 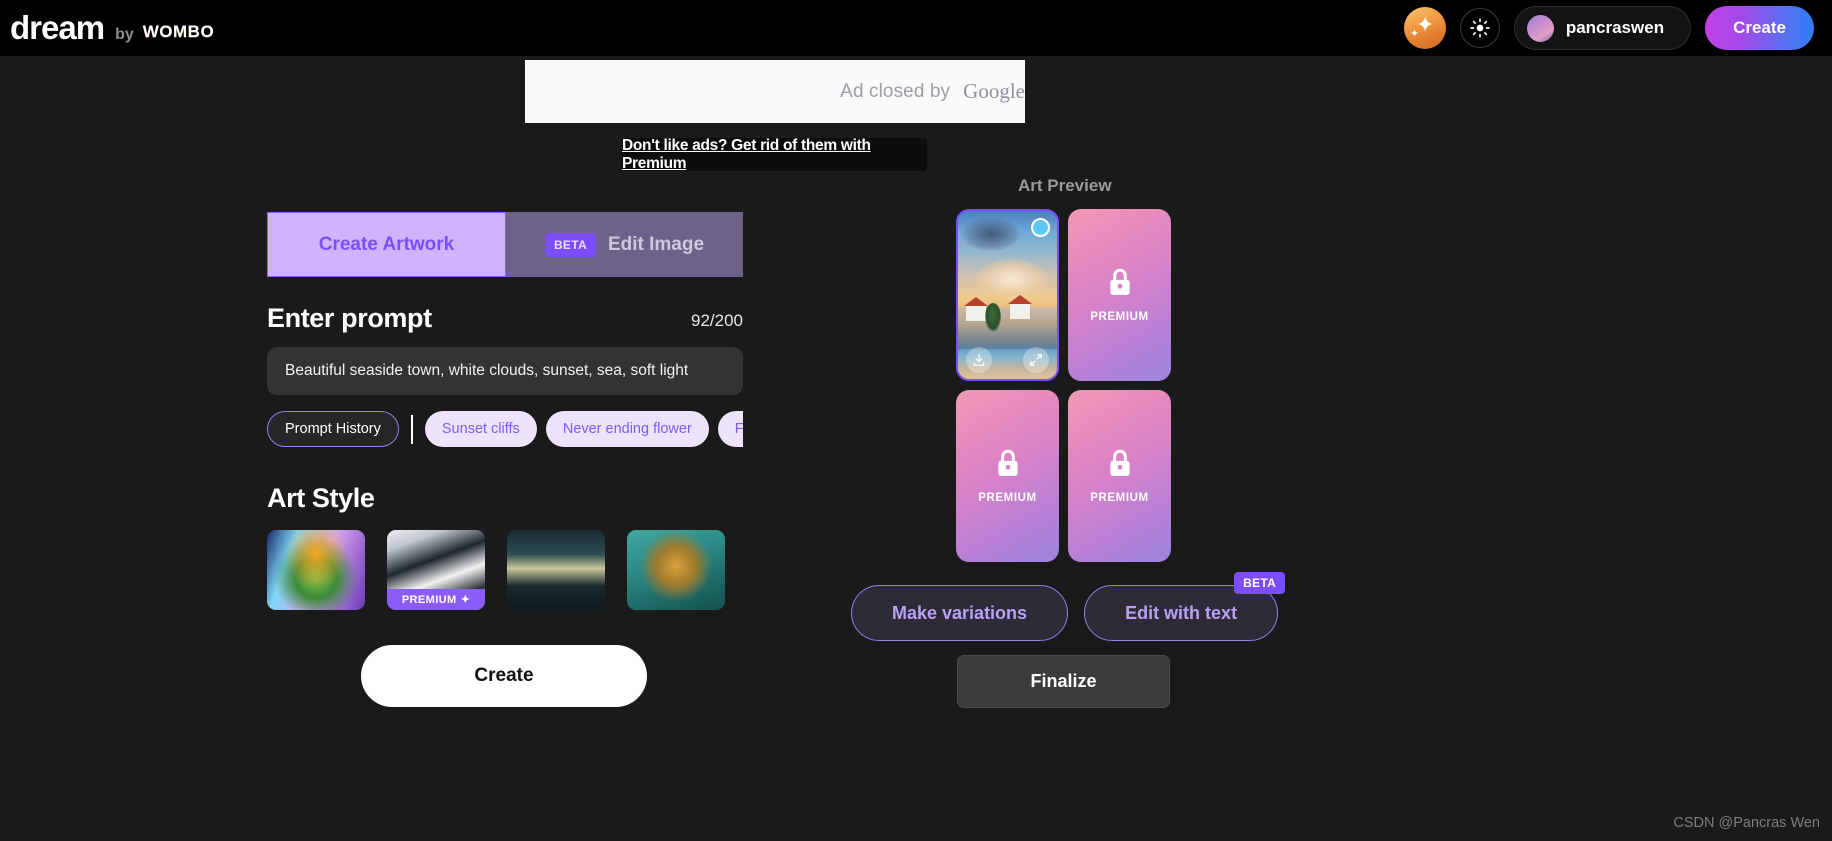 I want to click on brand-logo: dream by WOMBO, so click(x=113, y=28).